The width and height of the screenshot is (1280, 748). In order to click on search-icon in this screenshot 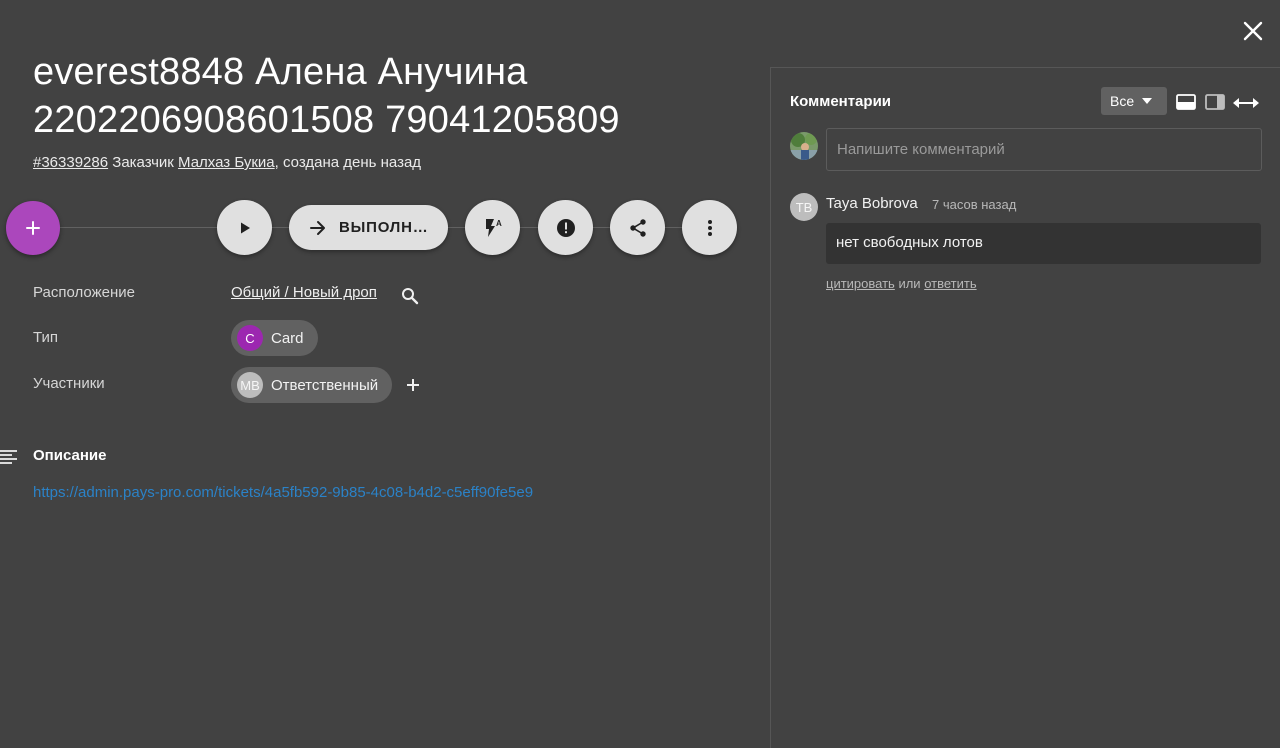, I will do `click(410, 296)`.